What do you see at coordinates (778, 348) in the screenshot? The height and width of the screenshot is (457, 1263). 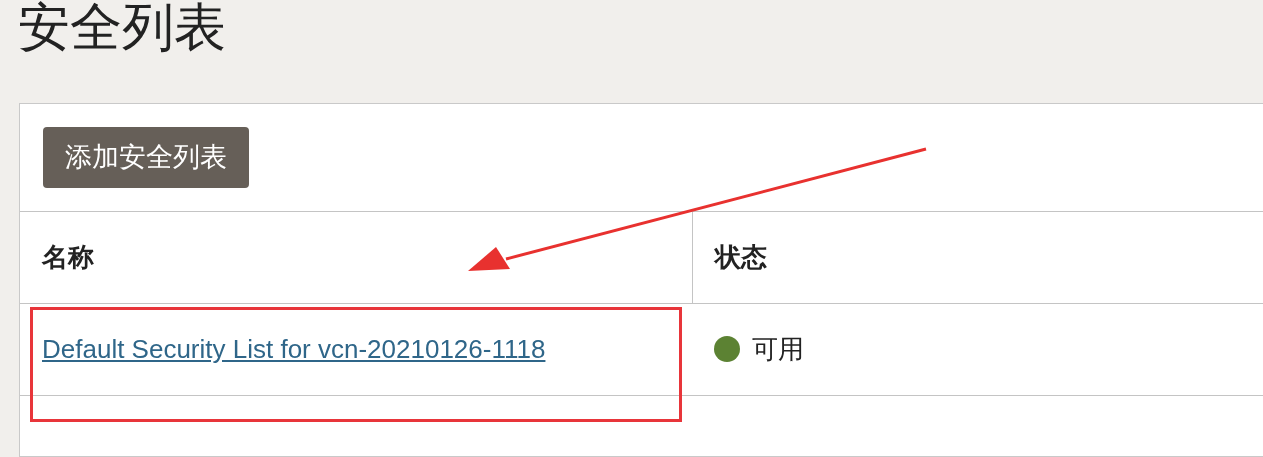 I see `status-text: 可用` at bounding box center [778, 348].